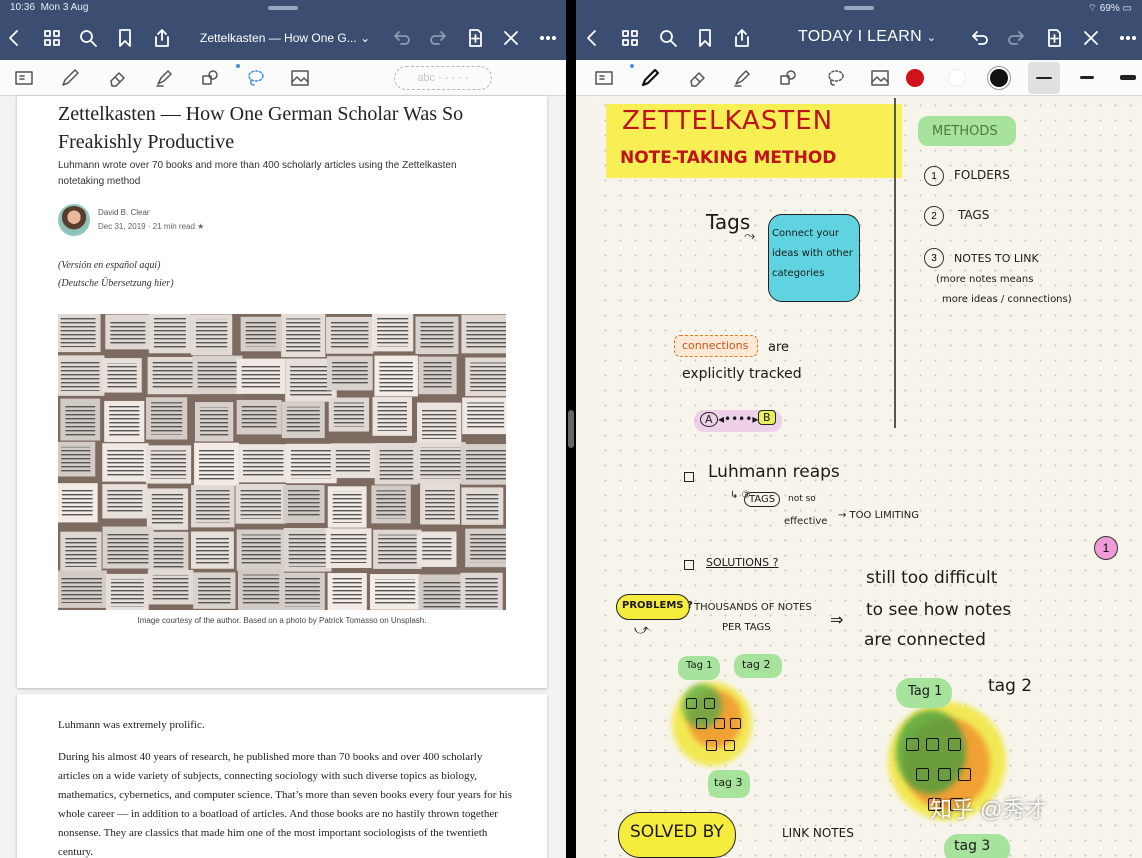 This screenshot has height=858, width=1142. What do you see at coordinates (1087, 77) in the screenshot?
I see `stroke-width-medium` at bounding box center [1087, 77].